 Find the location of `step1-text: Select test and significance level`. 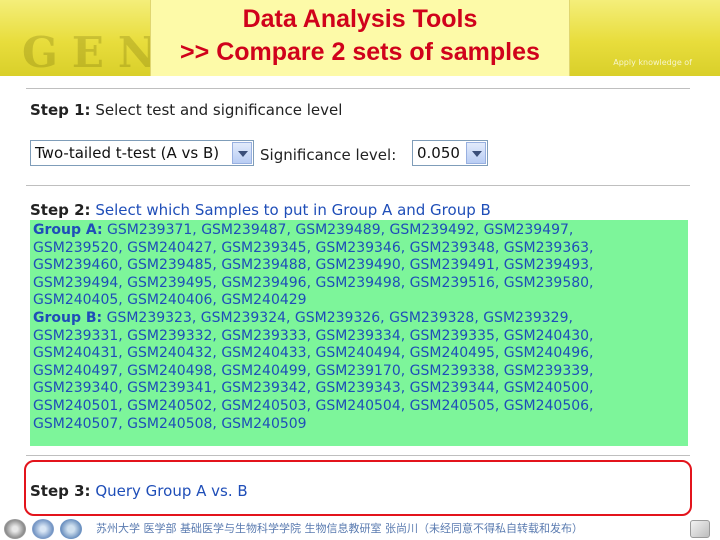

step1-text: Select test and significance level is located at coordinates (219, 110).